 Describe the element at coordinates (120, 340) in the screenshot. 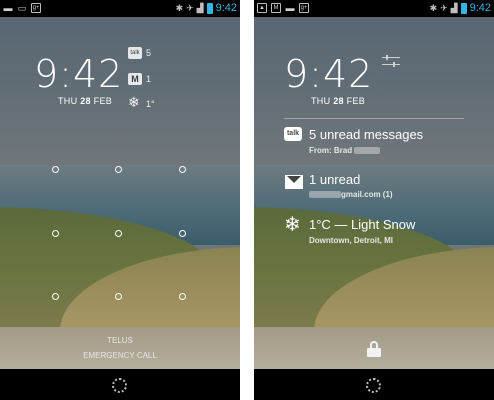

I see `carrier-label: TELUS` at that location.